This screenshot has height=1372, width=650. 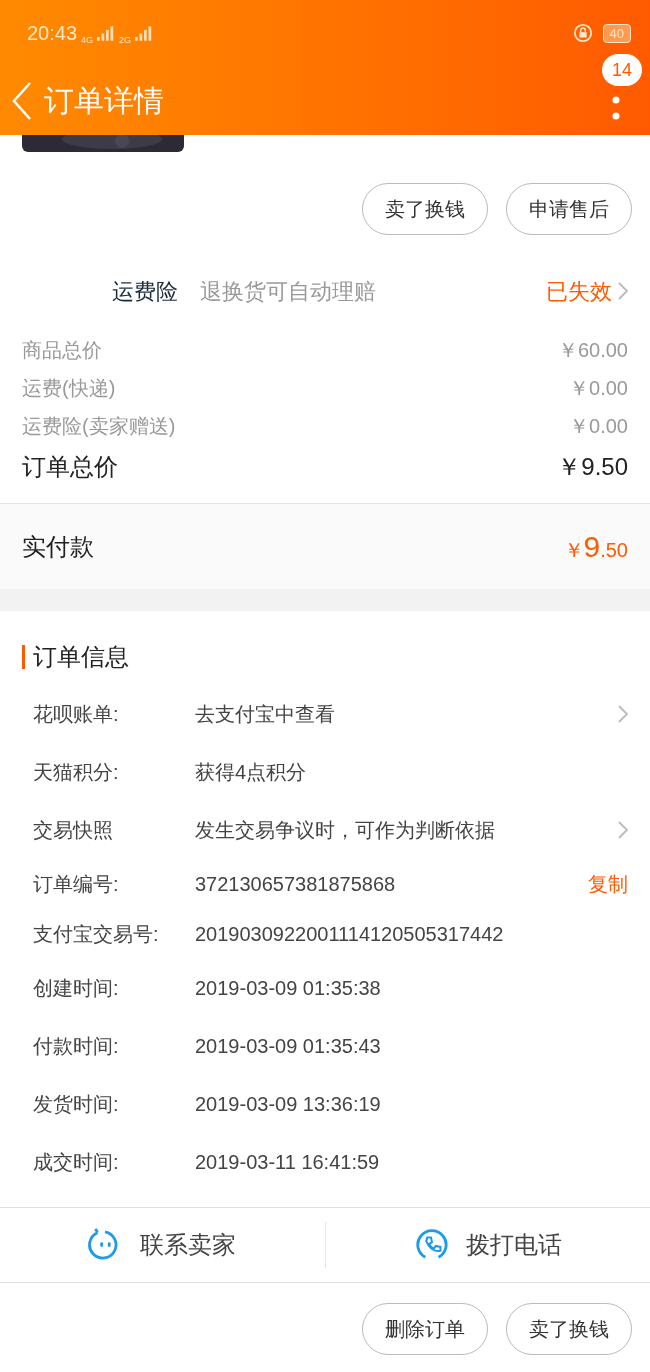 What do you see at coordinates (345, 830) in the screenshot?
I see `info-value: 发生交易争议时，可作为判断依据` at bounding box center [345, 830].